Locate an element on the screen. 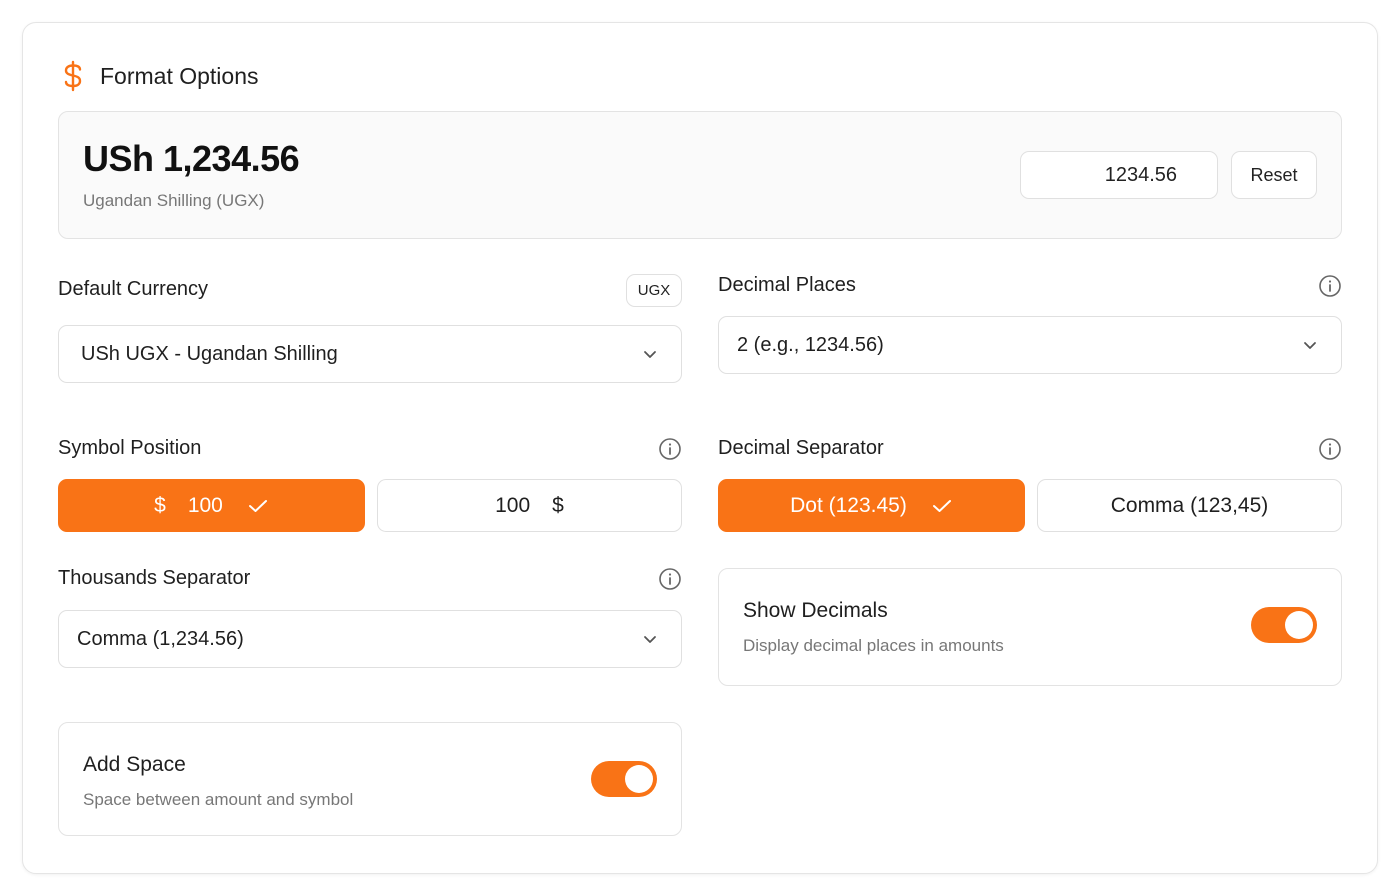  show-decimals-card is located at coordinates (1030, 627).